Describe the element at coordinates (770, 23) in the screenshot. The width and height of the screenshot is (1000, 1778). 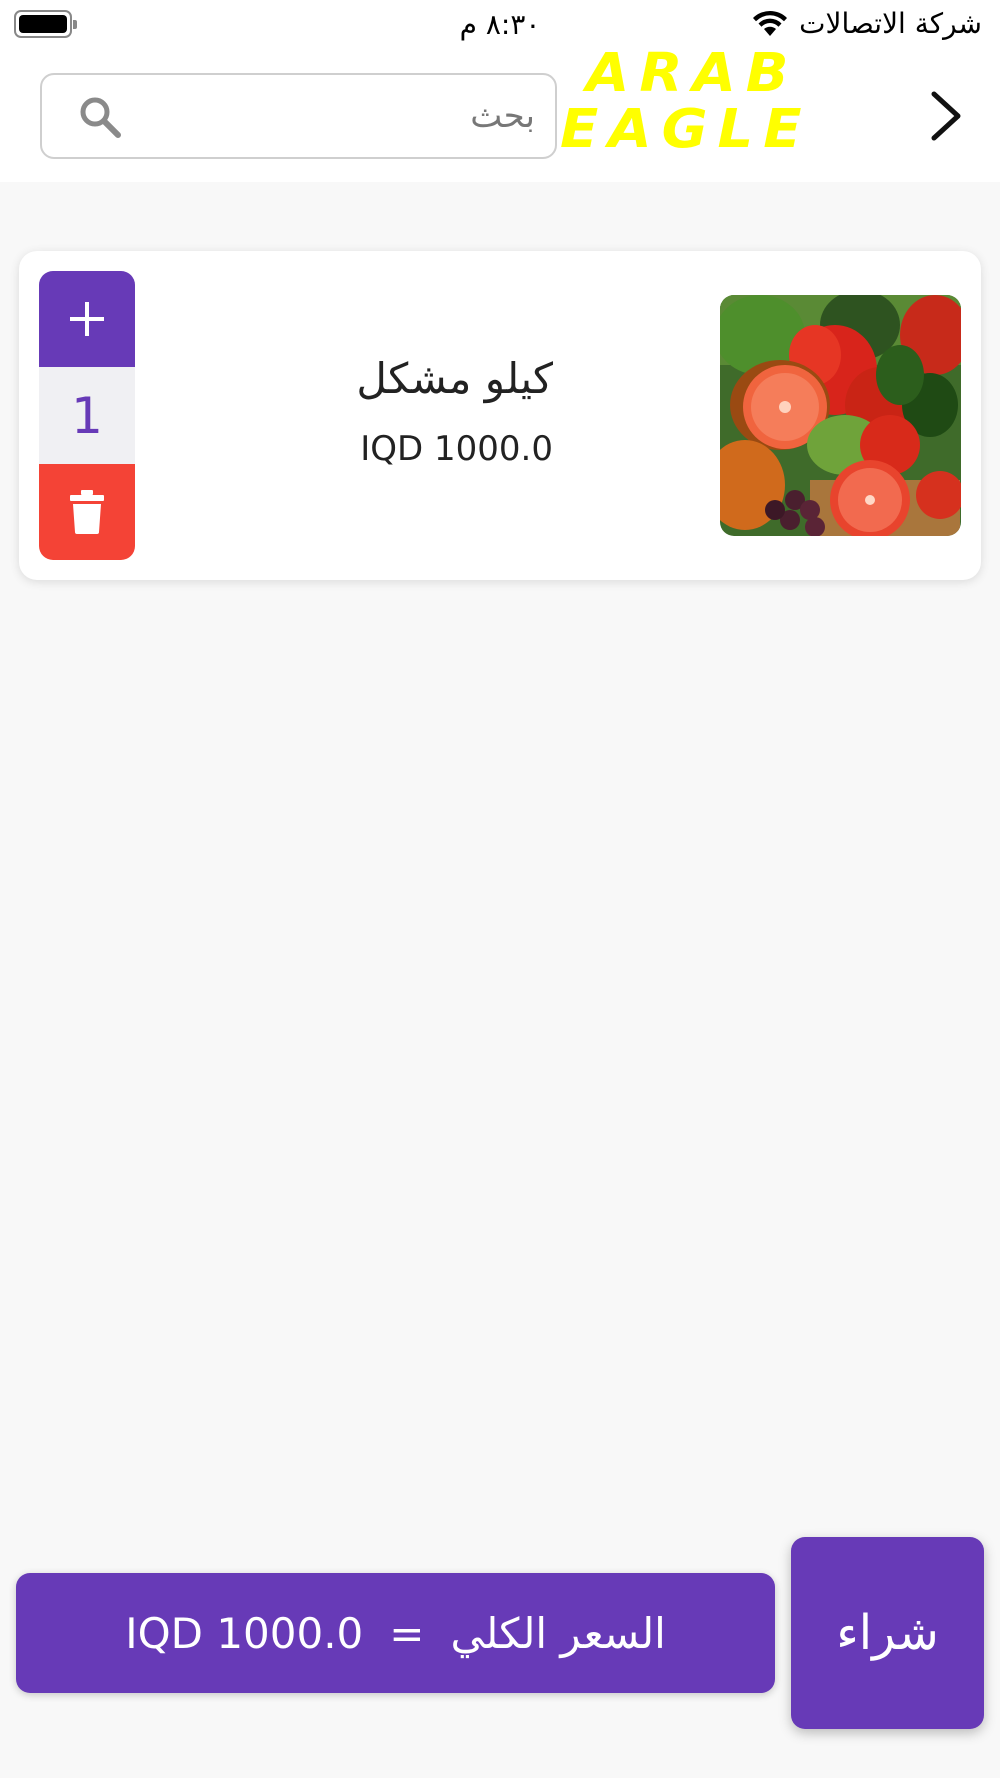
I see `wifi-icon` at that location.